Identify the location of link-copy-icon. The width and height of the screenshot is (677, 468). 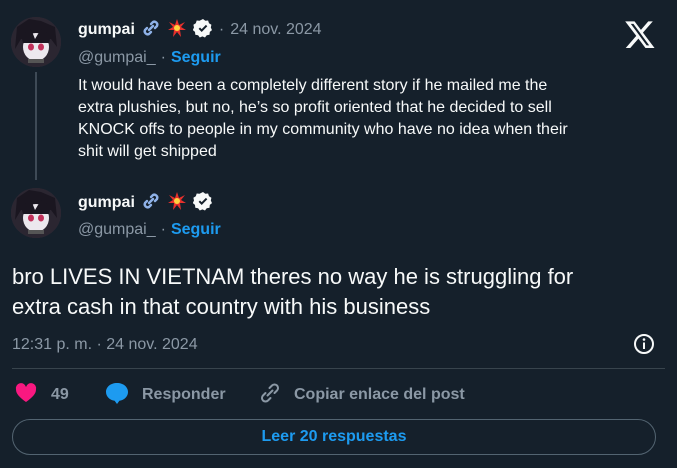
(270, 395).